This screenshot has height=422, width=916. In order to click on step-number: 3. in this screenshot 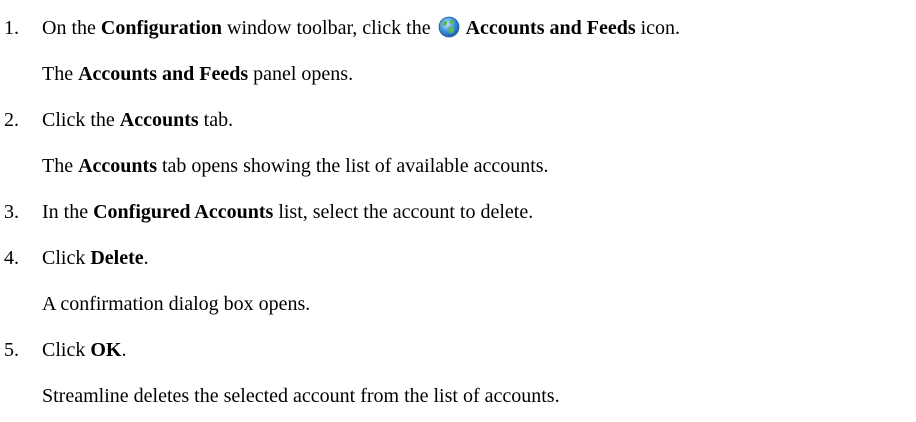, I will do `click(11, 212)`.